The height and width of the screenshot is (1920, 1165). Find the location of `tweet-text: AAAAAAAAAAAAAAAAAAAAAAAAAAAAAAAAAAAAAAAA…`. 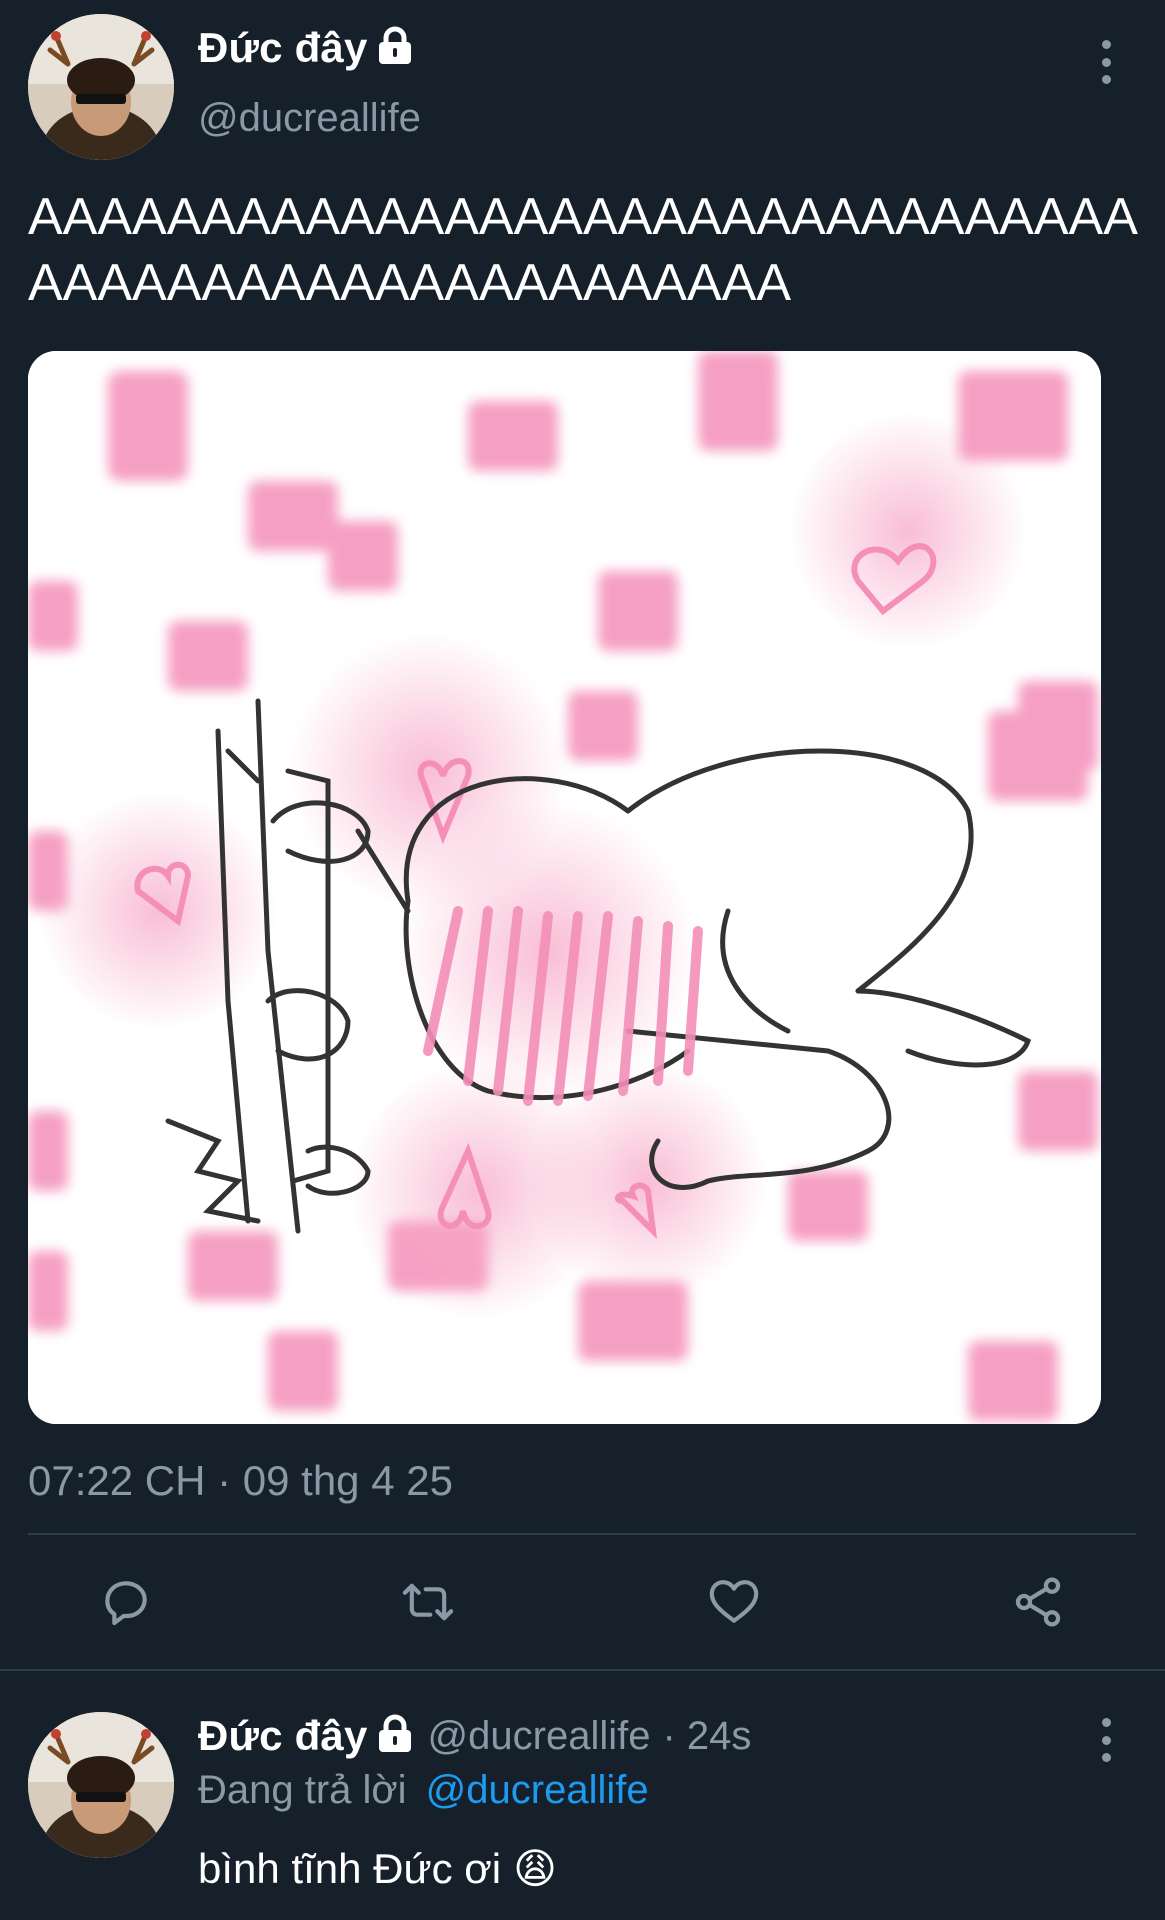

tweet-text: AAAAAAAAAAAAAAAAAAAAAAAAAAAAAAAAAAAAAAAA… is located at coordinates (583, 250).